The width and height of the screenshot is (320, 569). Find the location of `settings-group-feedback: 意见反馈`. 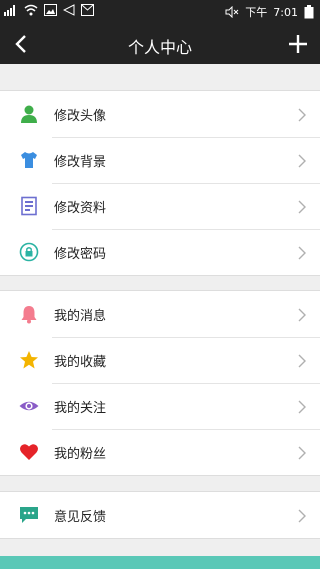

settings-group-feedback: 意见反馈 is located at coordinates (160, 515).